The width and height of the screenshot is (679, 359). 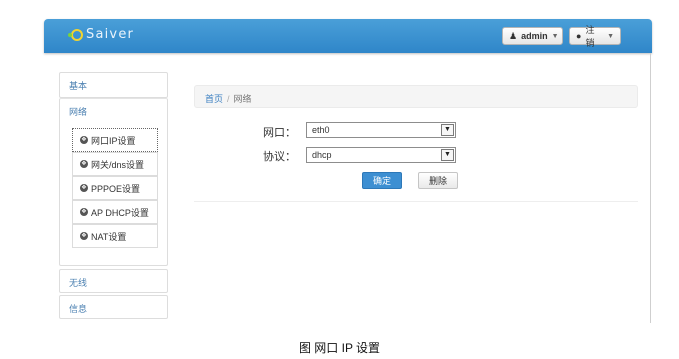 I want to click on port-select-value: eth0, so click(x=321, y=130).